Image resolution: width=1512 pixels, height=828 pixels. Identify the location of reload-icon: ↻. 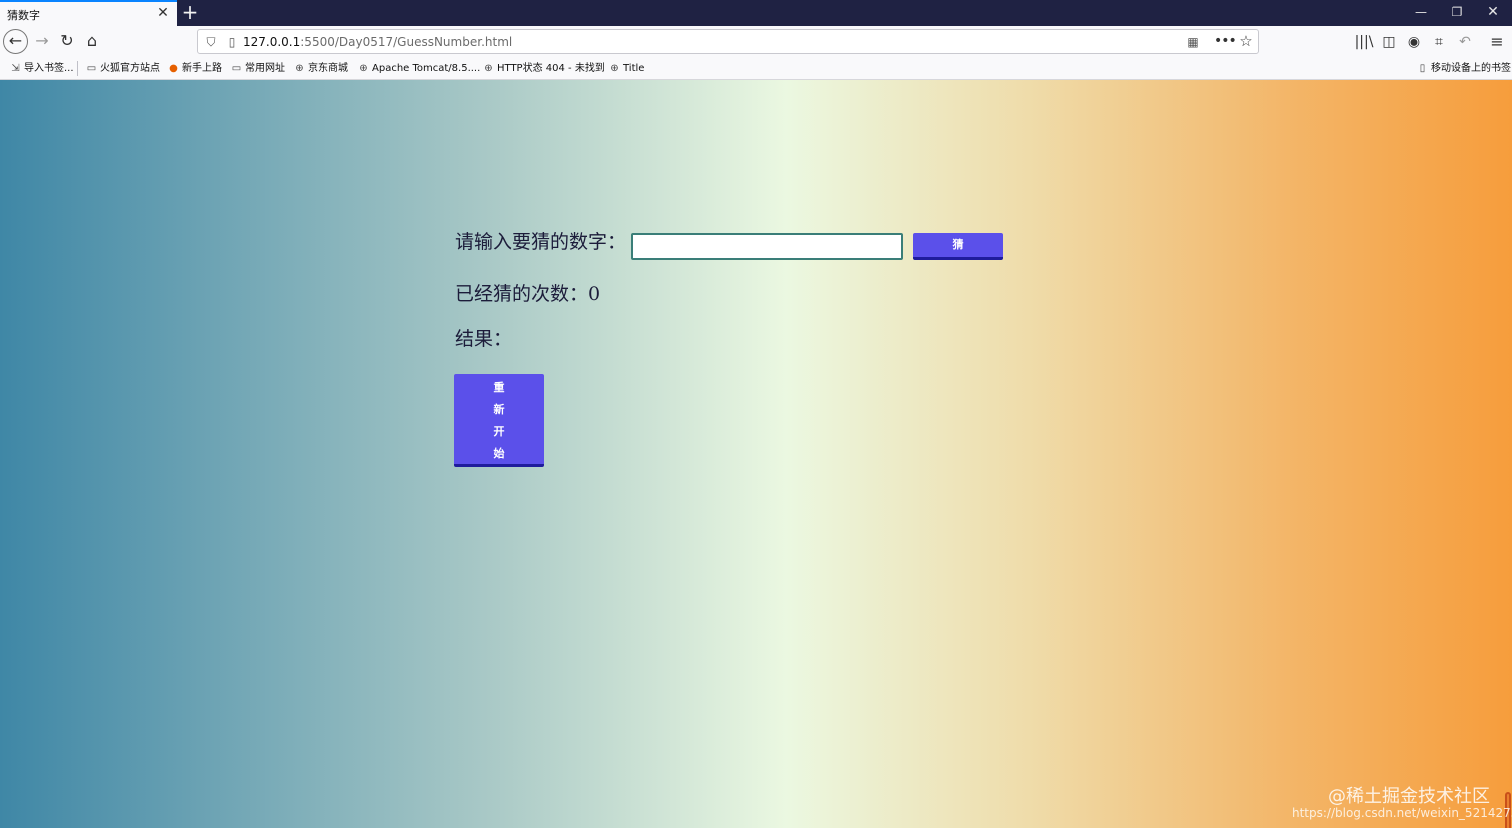
(67, 41).